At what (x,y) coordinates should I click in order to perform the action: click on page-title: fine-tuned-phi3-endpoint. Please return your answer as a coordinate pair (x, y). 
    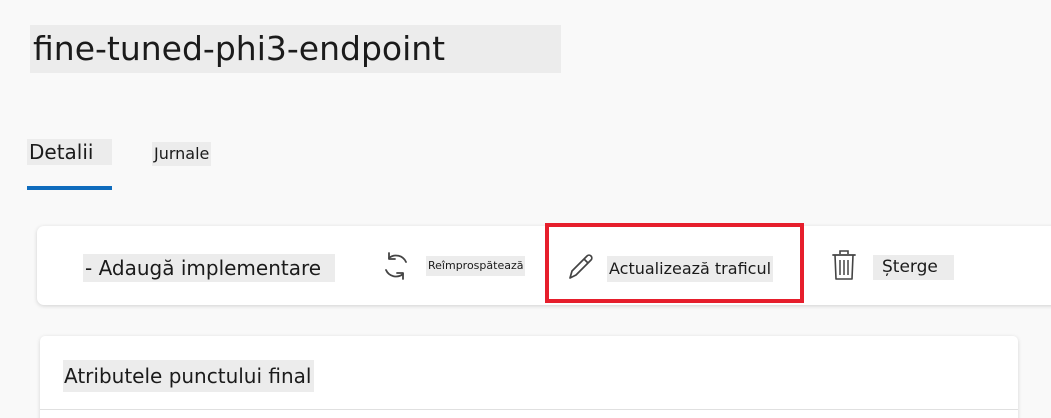
    Looking at the image, I should click on (295, 49).